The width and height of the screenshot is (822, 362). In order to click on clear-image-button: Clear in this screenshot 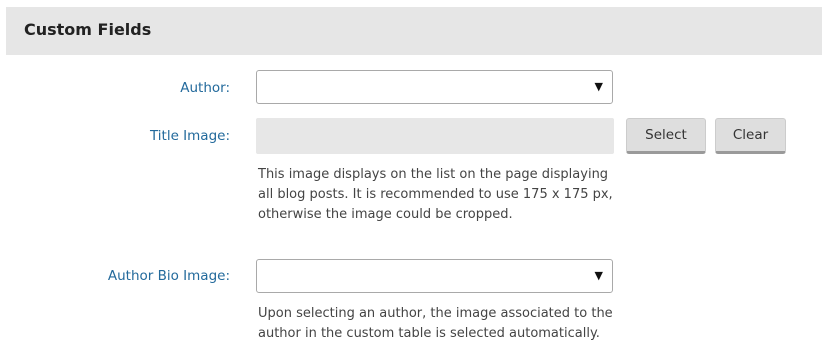, I will do `click(750, 136)`.